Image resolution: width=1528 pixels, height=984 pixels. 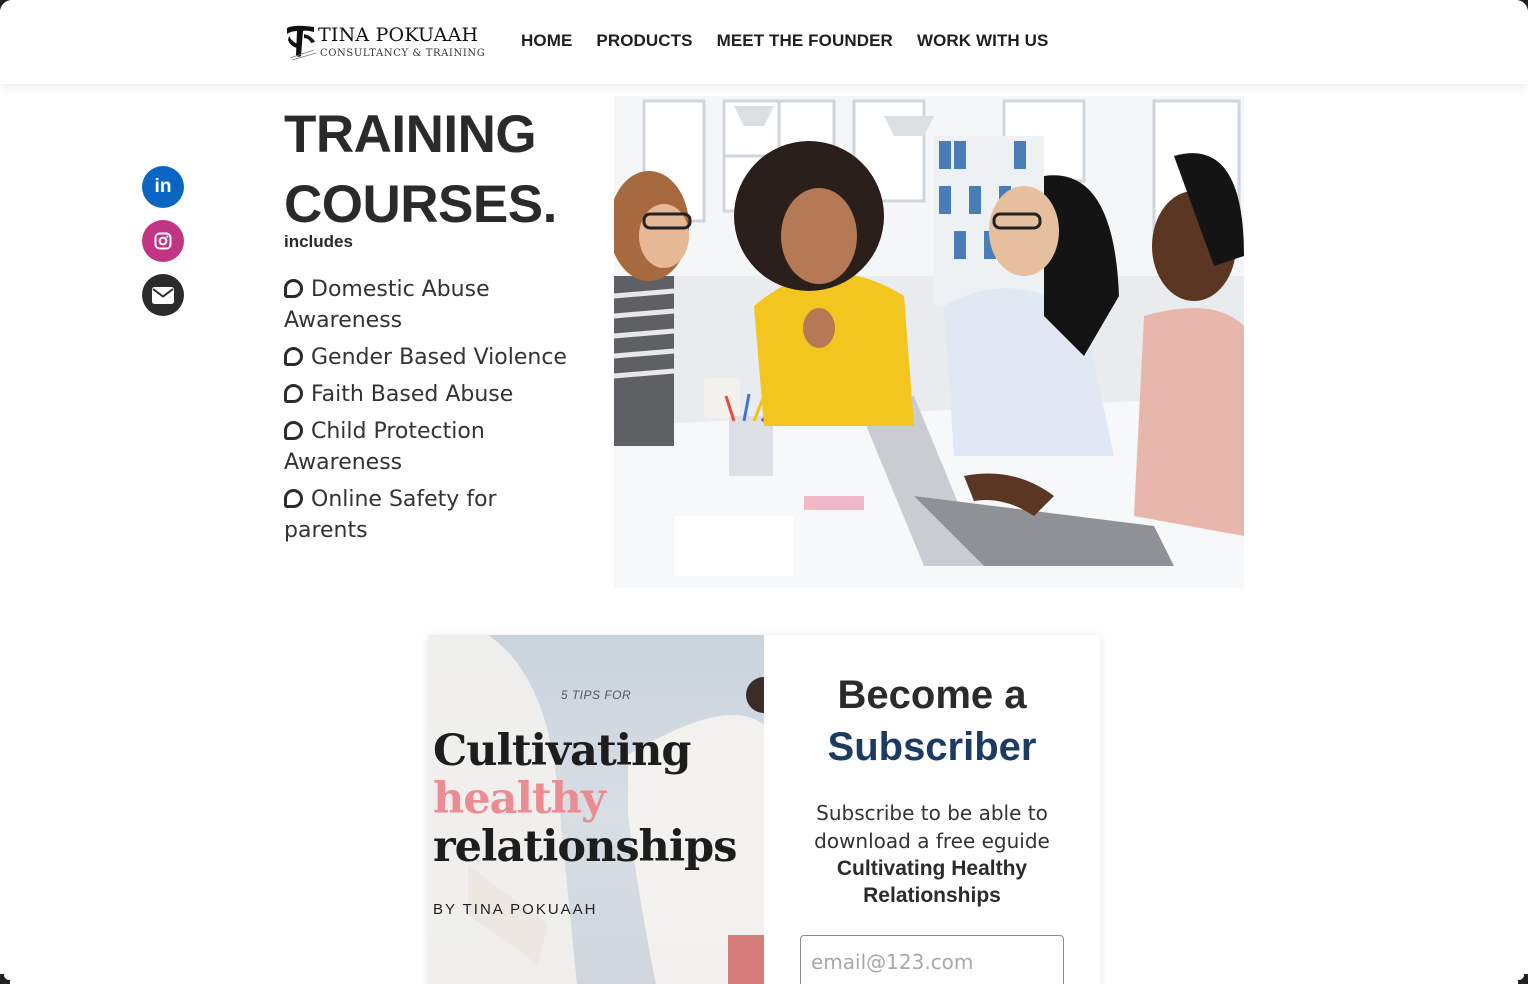 I want to click on envelope-icon, so click(x=163, y=295).